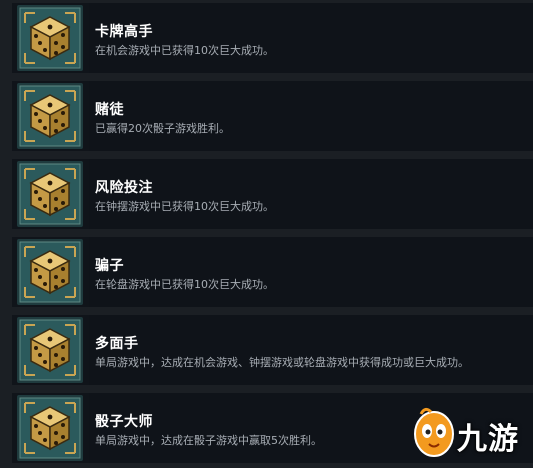  I want to click on jiuyou-watermark: 九游, so click(470, 432).